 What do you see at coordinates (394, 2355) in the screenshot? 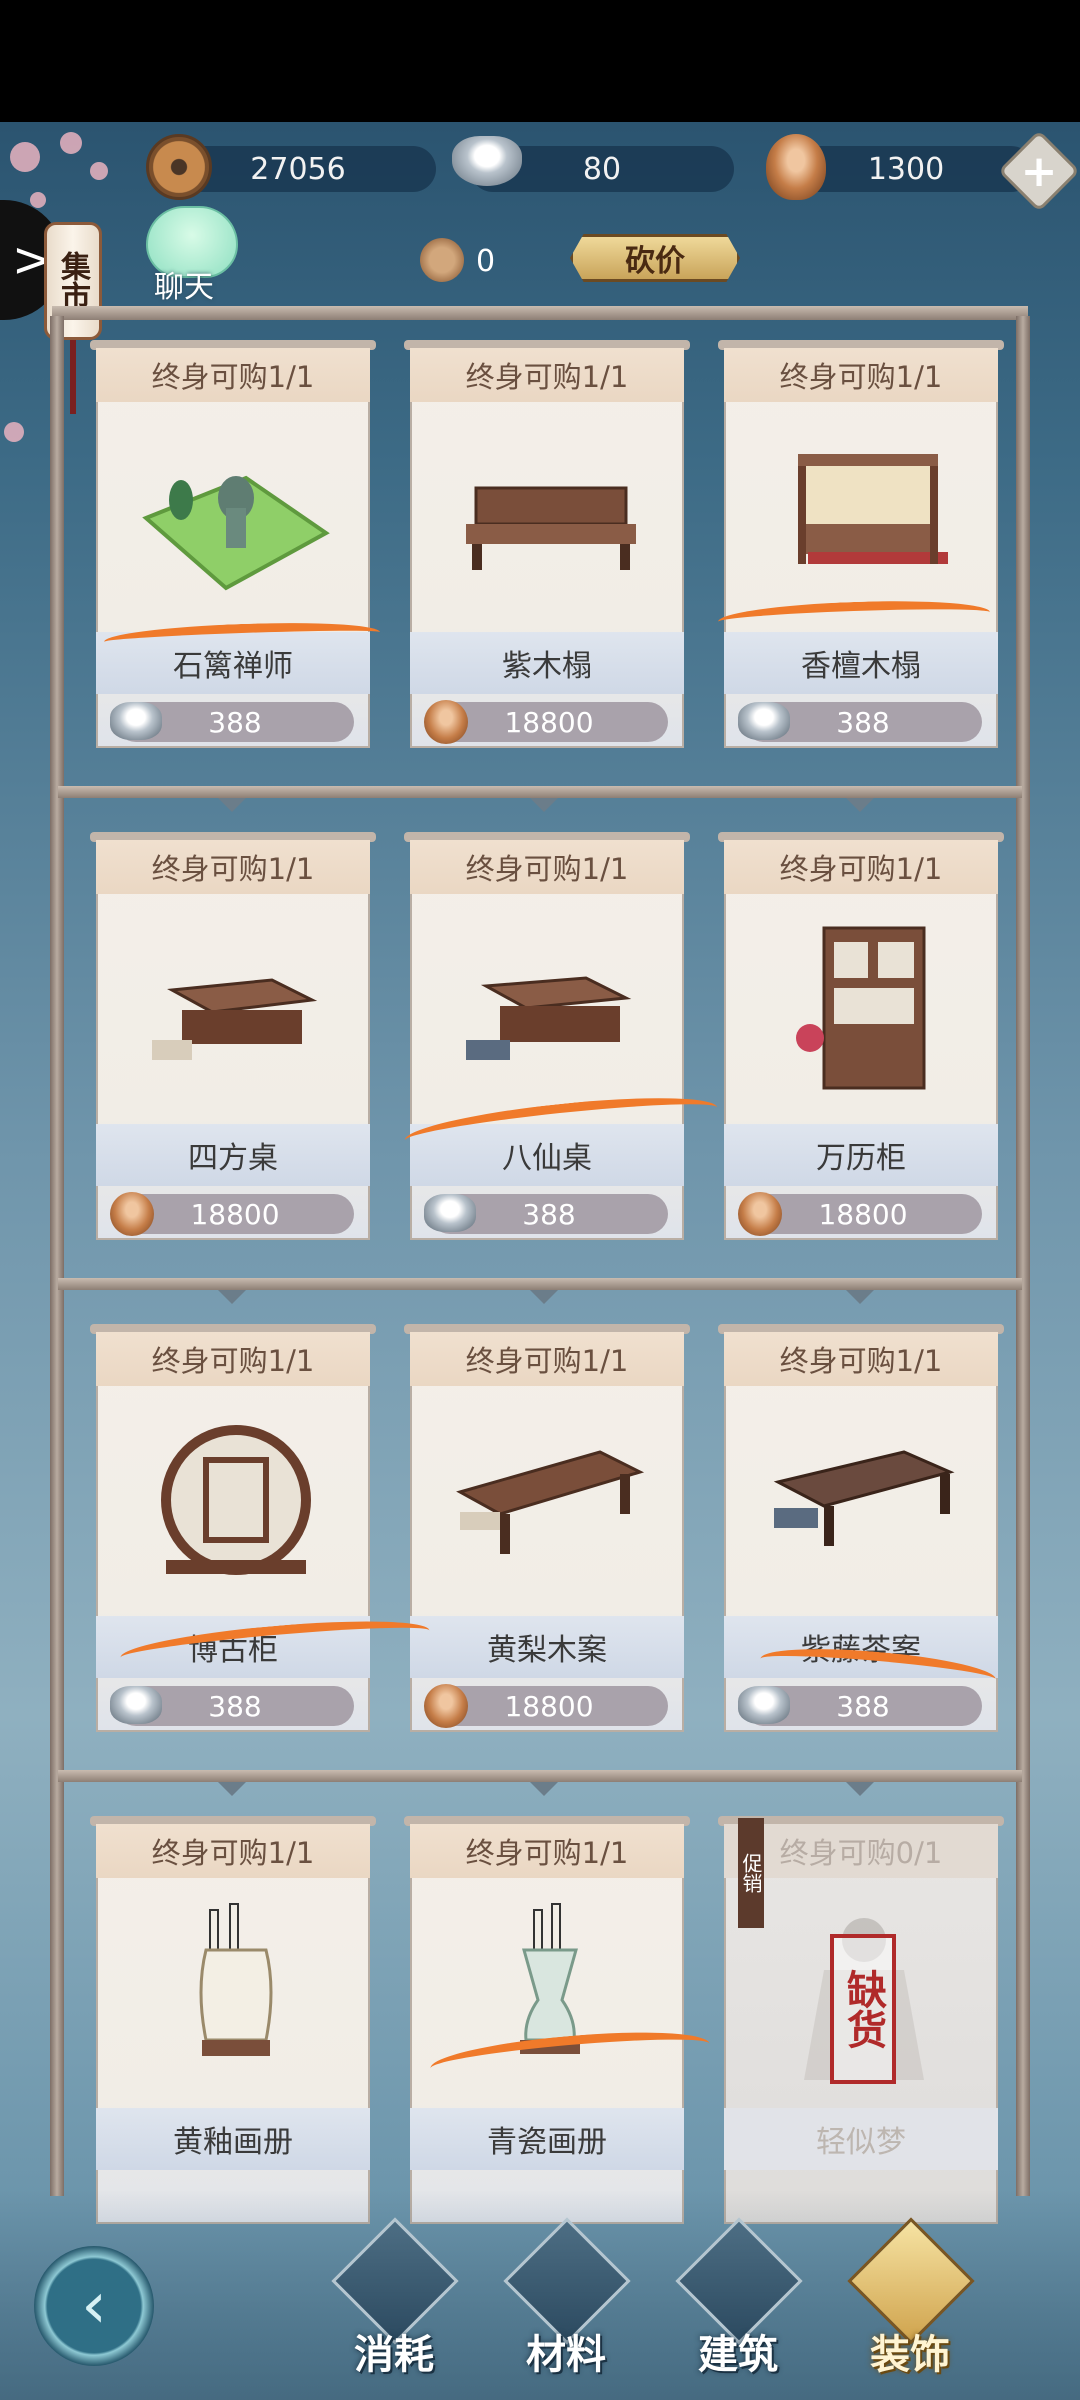
I see `tab-label: 消耗` at bounding box center [394, 2355].